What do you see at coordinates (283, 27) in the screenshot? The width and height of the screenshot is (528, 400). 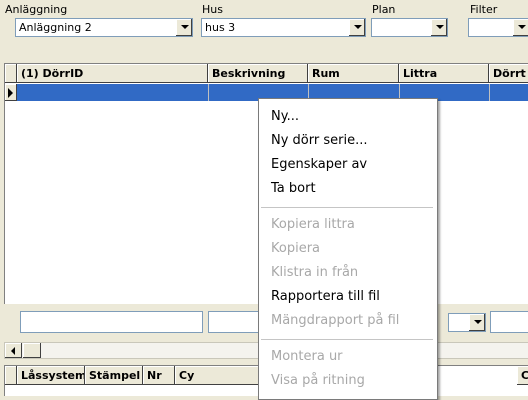 I see `hus-select: hus 3` at bounding box center [283, 27].